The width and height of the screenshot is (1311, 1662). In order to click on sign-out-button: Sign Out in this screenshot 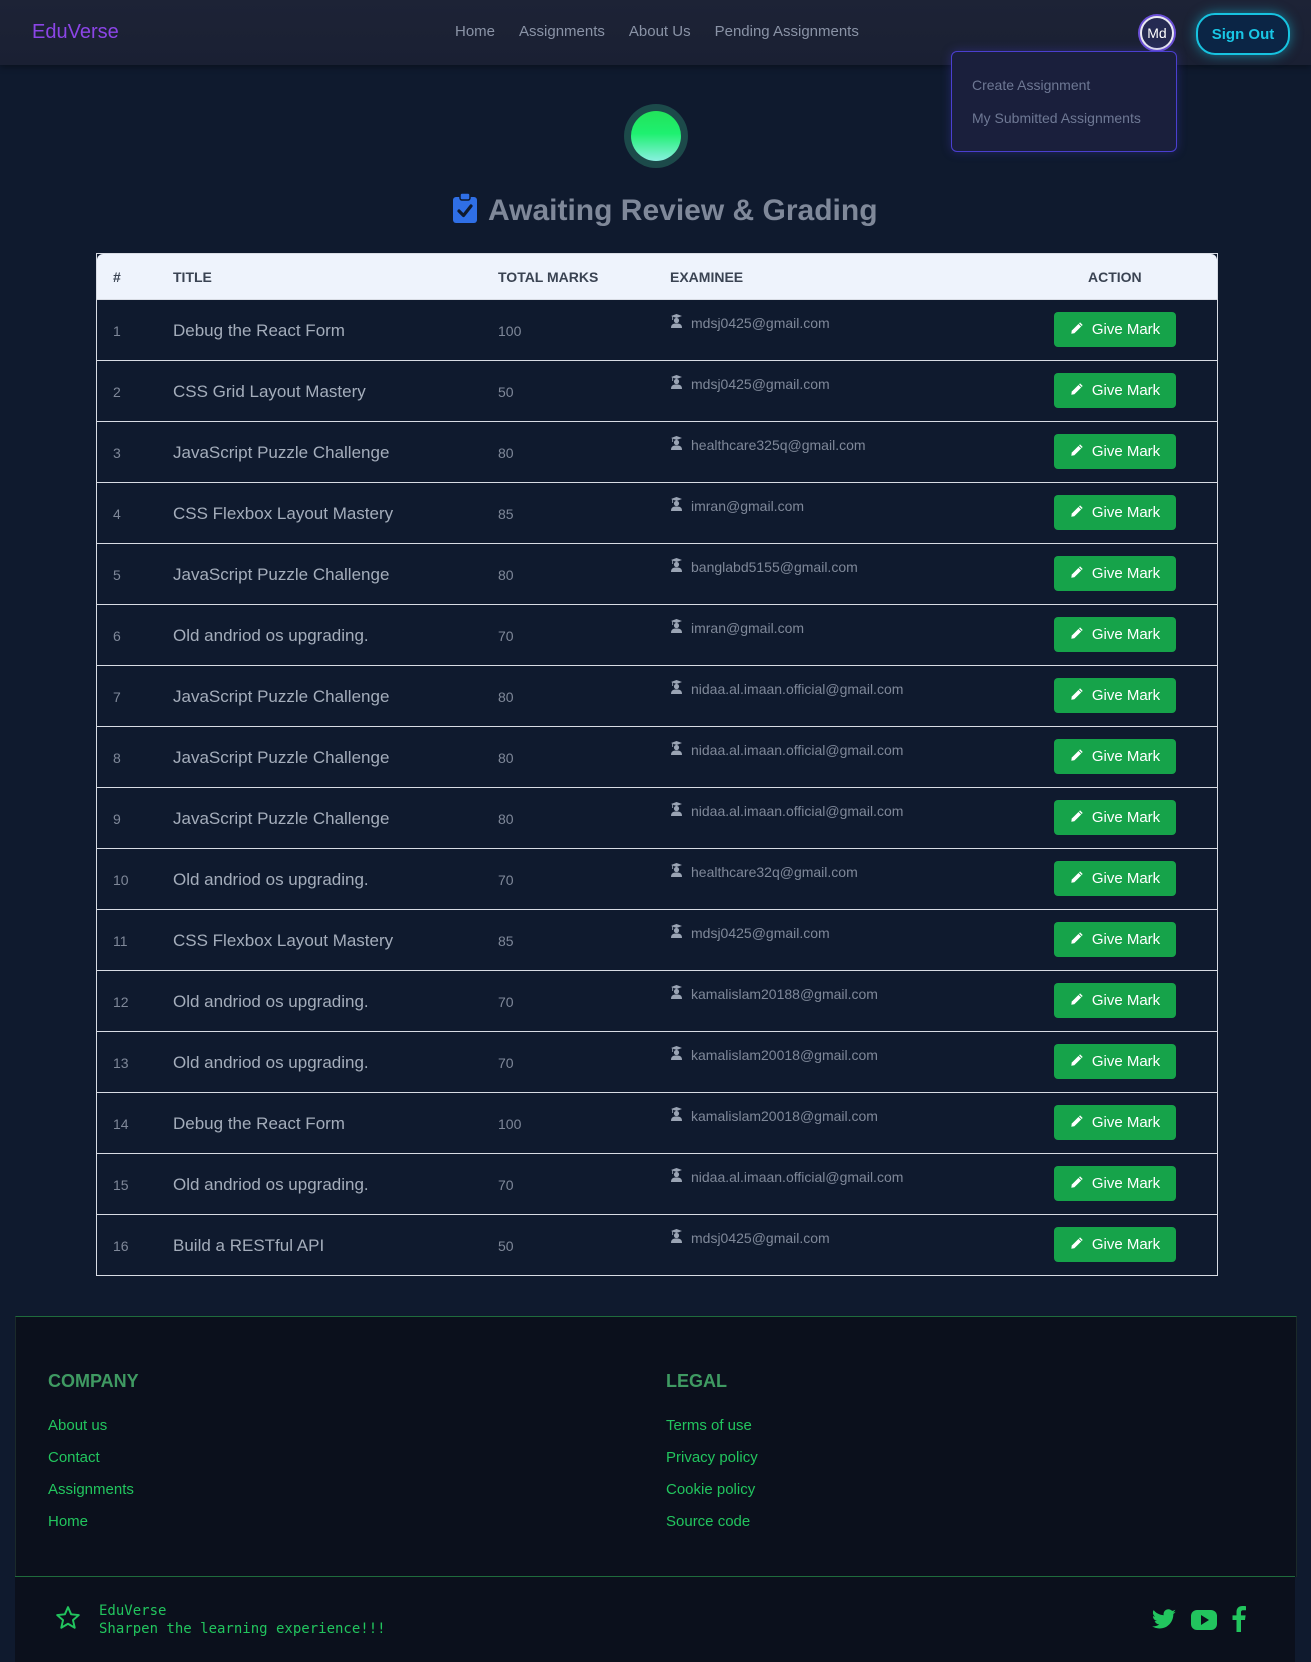, I will do `click(1243, 34)`.